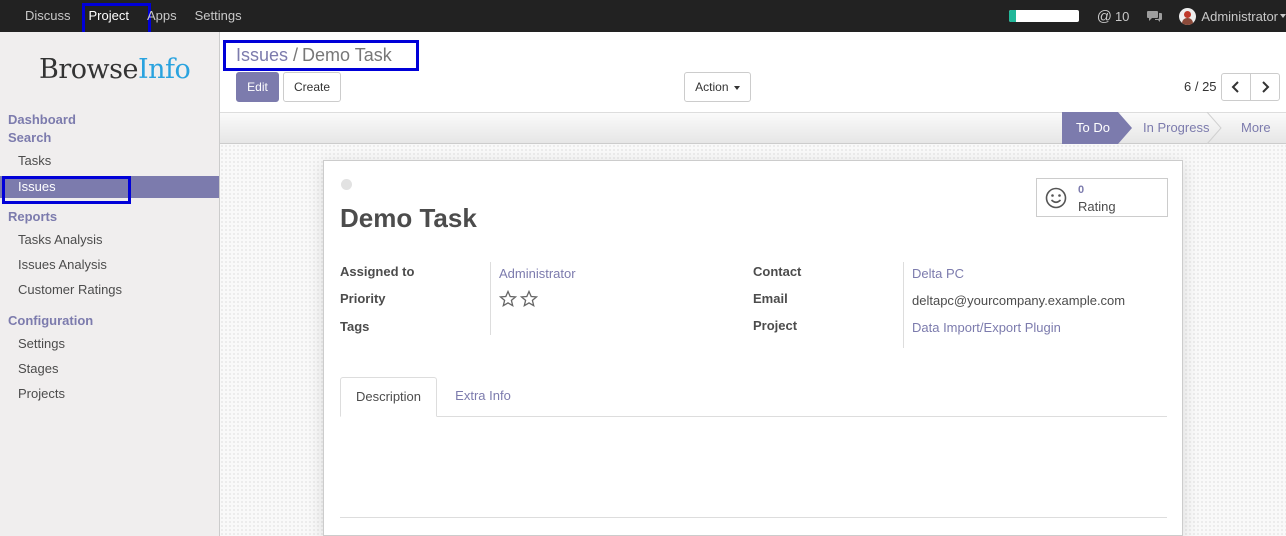  Describe the element at coordinates (1104, 16) in the screenshot. I see `at-icon: @` at that location.